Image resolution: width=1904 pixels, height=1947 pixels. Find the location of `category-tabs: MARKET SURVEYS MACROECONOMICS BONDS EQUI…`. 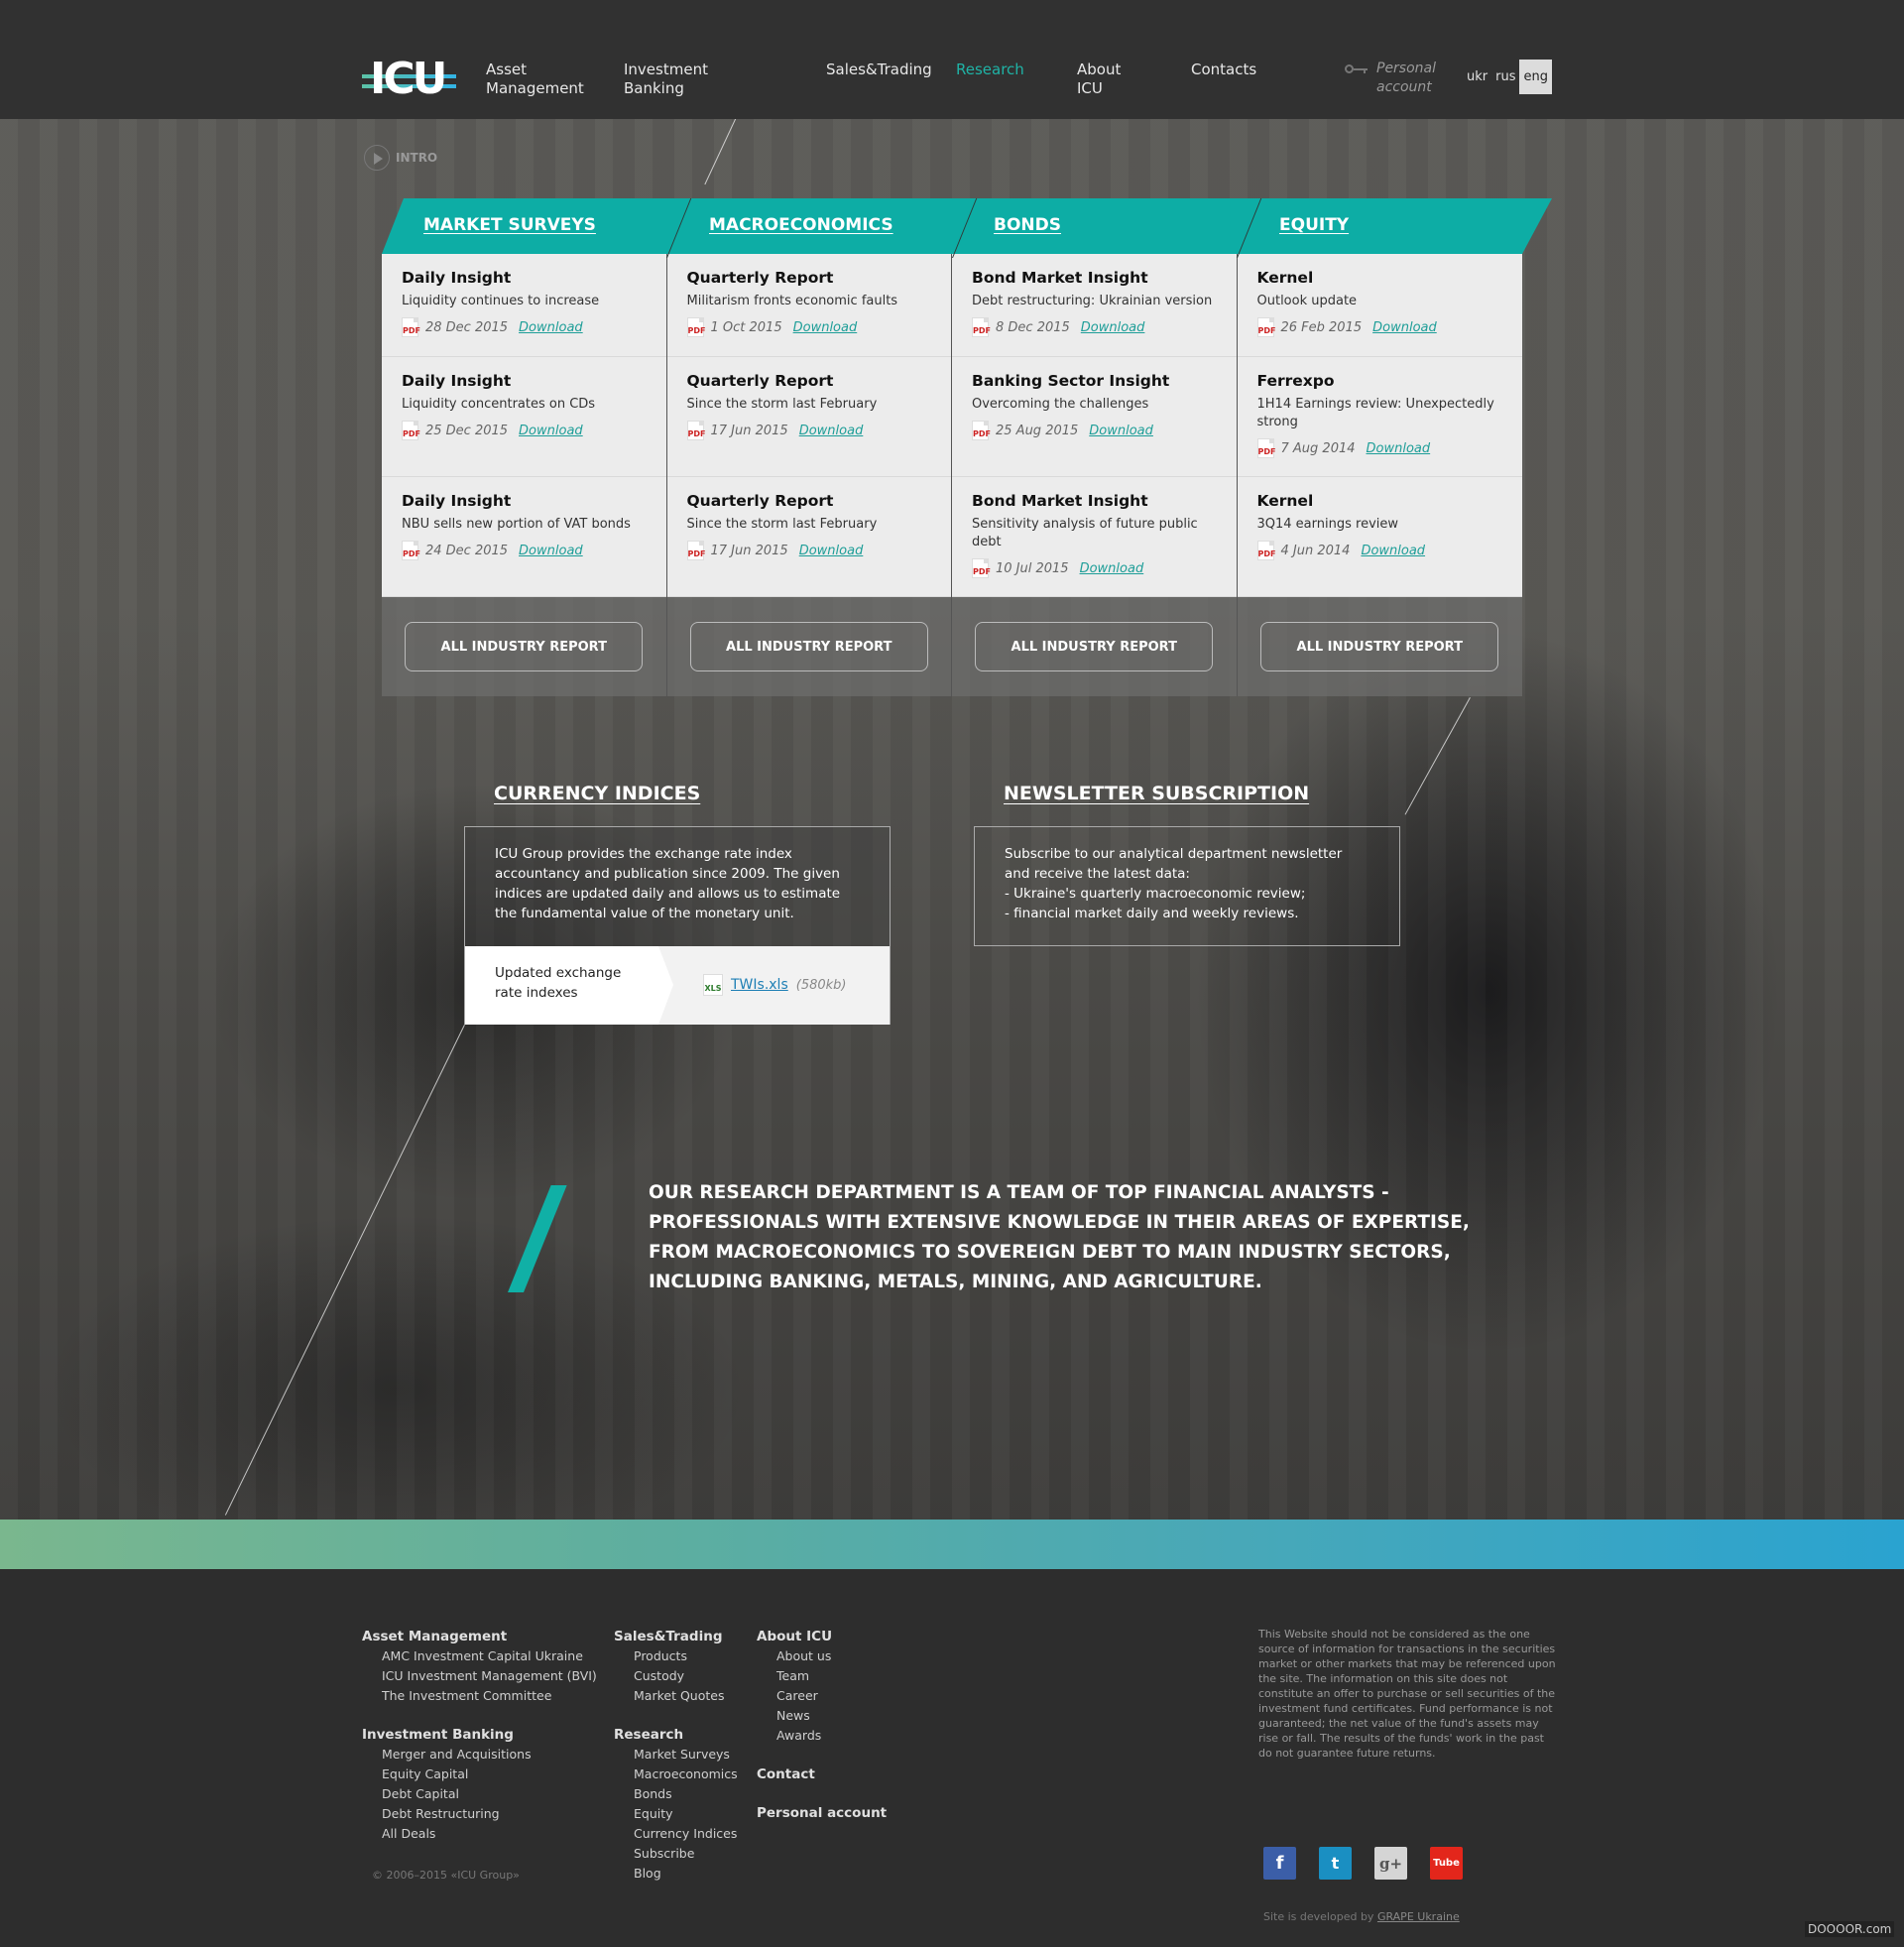

category-tabs: MARKET SURVEYS MACROECONOMICS BONDS EQUI… is located at coordinates (967, 228).